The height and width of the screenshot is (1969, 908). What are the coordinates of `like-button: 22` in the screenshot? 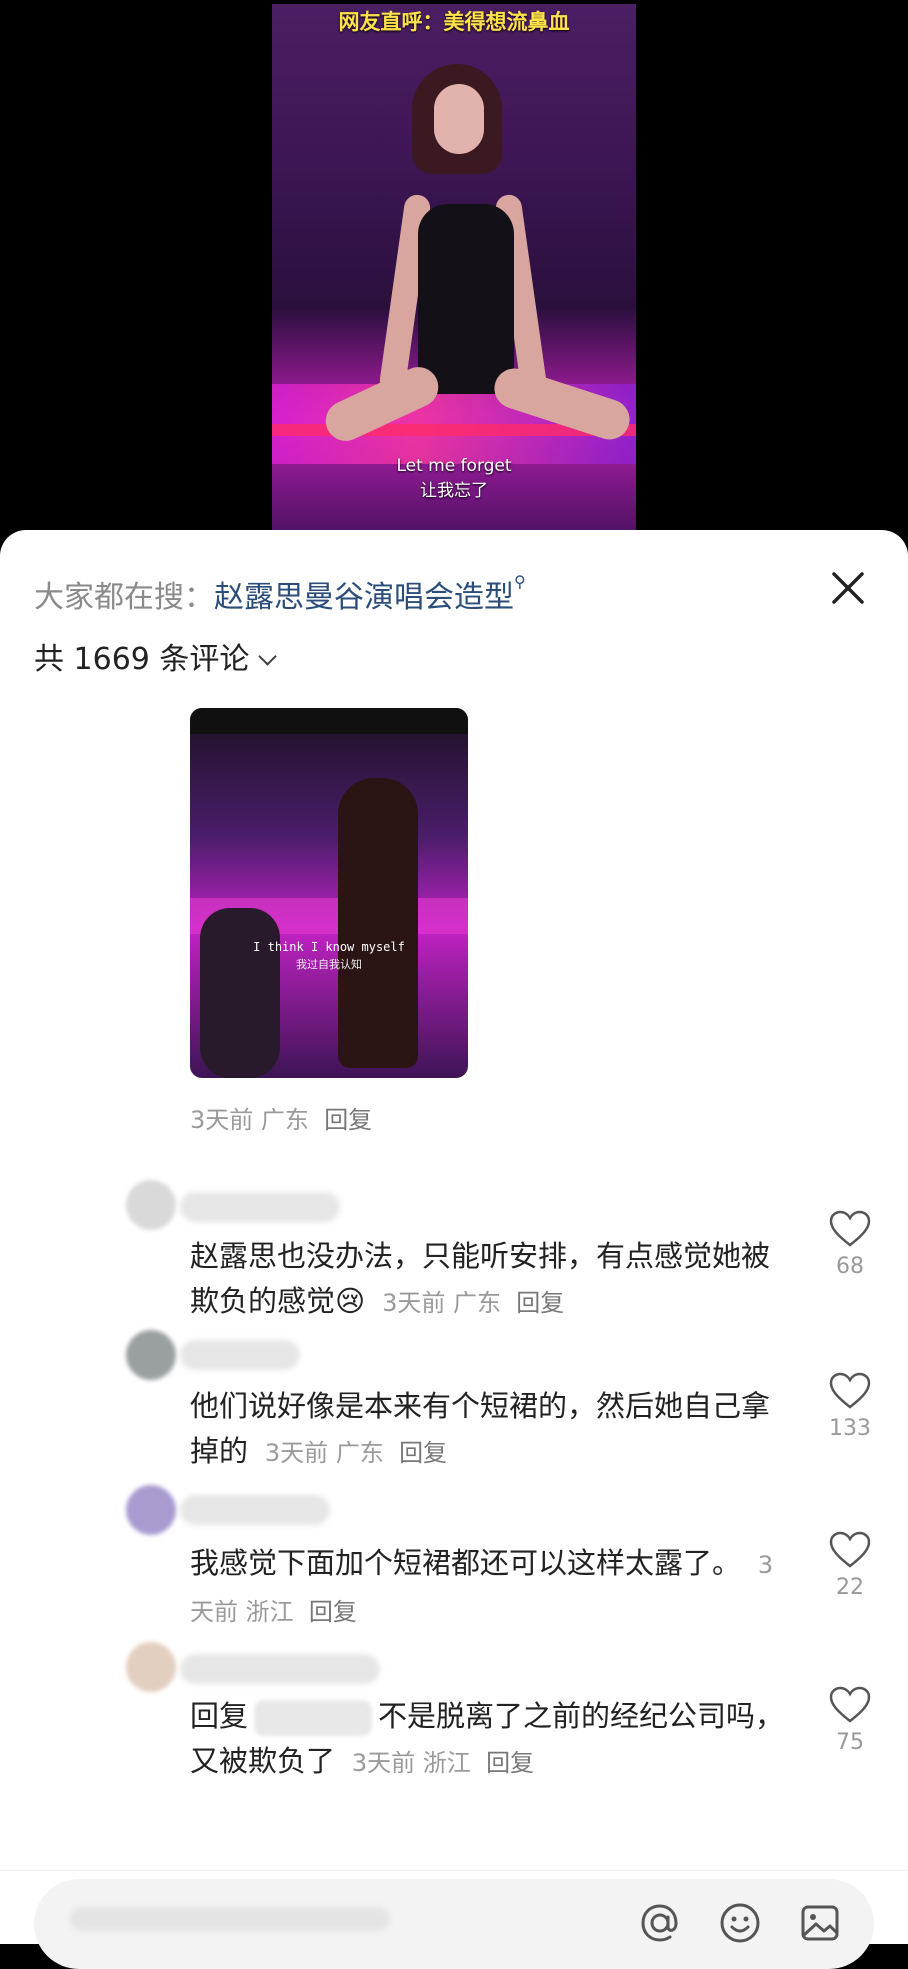 It's located at (850, 1565).